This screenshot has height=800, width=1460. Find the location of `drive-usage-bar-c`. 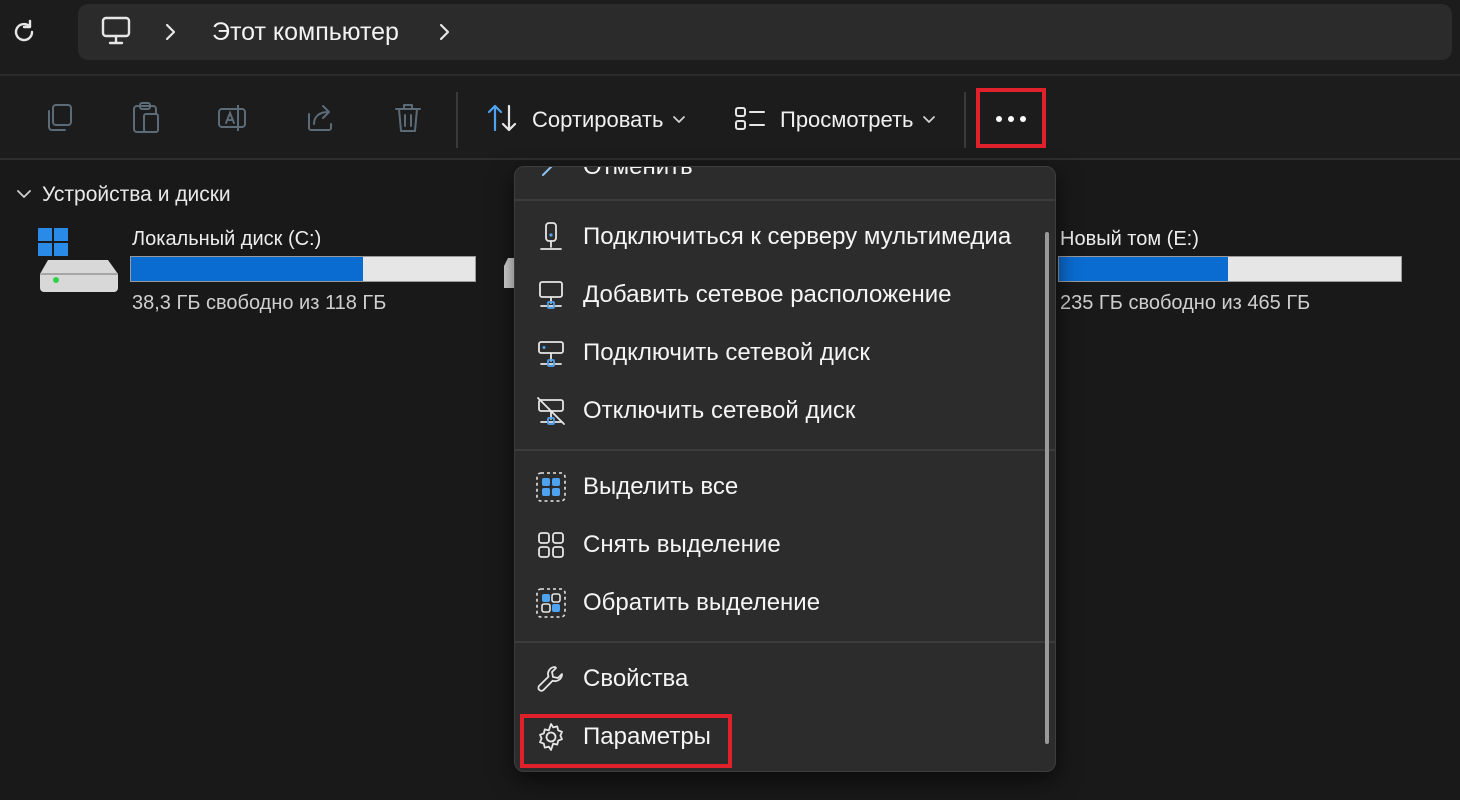

drive-usage-bar-c is located at coordinates (303, 269).